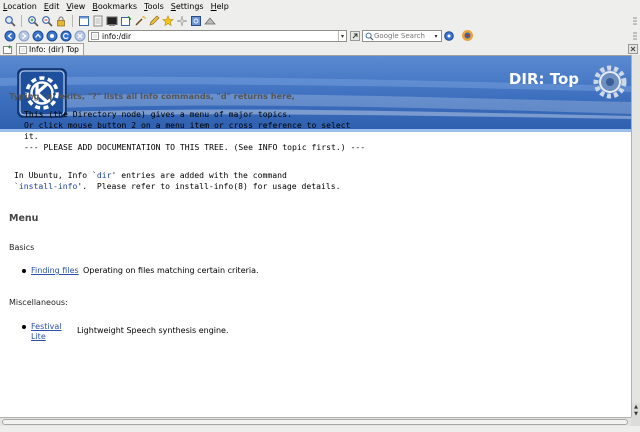 Image resolution: width=640 pixels, height=432 pixels. What do you see at coordinates (55, 270) in the screenshot?
I see `menu-link-finding-files: Finding files` at bounding box center [55, 270].